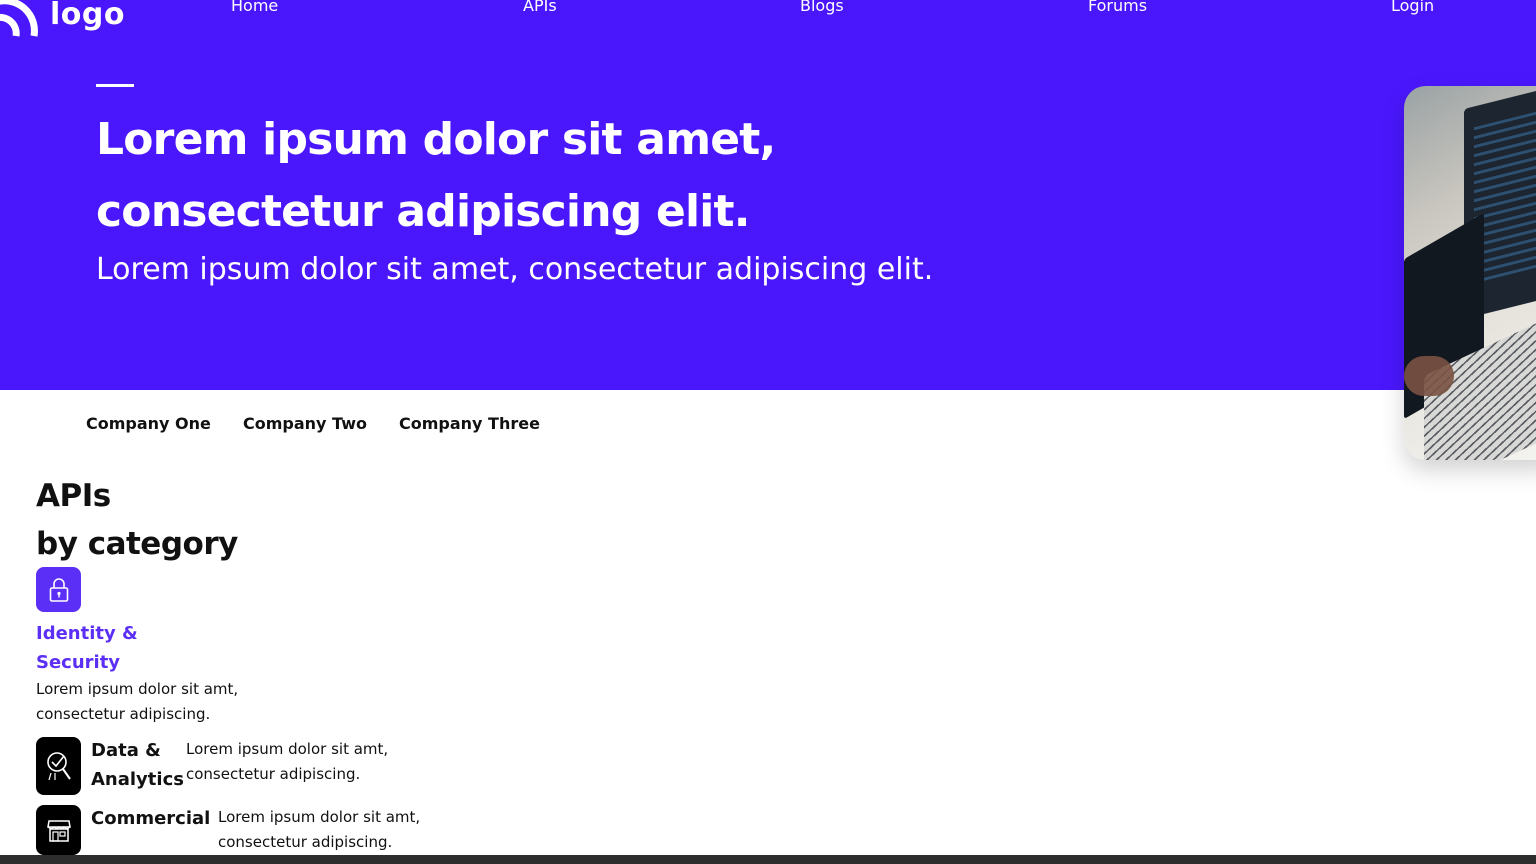 The height and width of the screenshot is (864, 1536). I want to click on category-commercial-title: Commercial, so click(150, 818).